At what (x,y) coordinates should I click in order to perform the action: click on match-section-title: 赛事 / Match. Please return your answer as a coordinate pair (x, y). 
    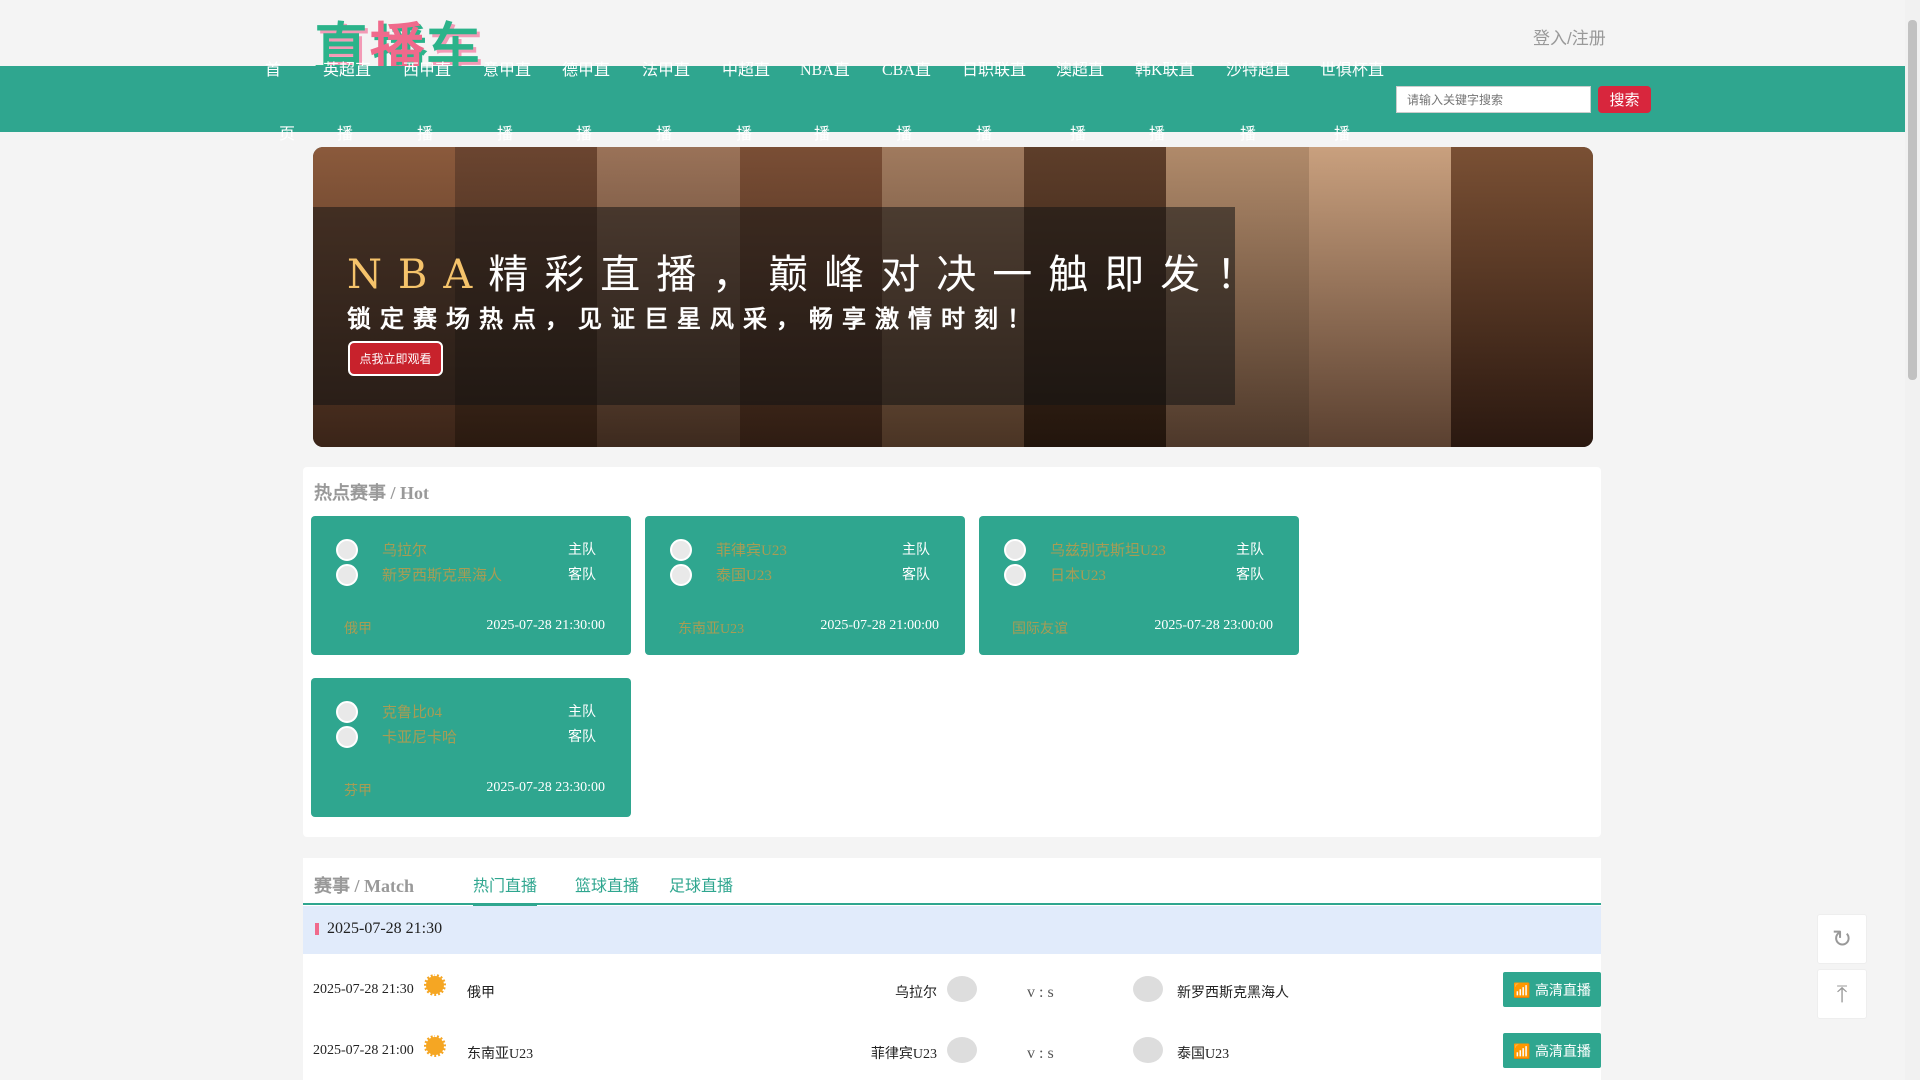
    Looking at the image, I should click on (364, 886).